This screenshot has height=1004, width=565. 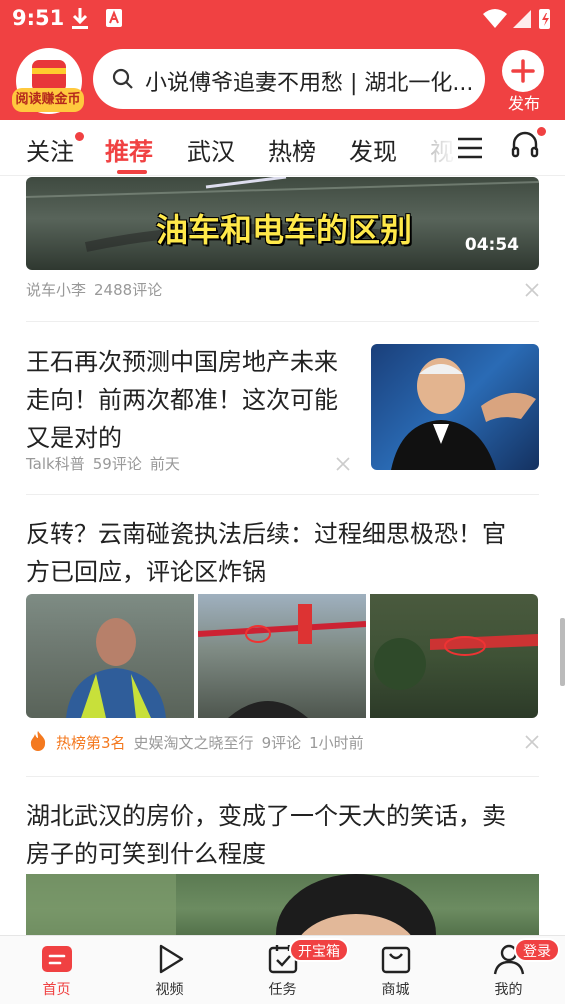 I want to click on nav-video-label: 视频, so click(x=169, y=990).